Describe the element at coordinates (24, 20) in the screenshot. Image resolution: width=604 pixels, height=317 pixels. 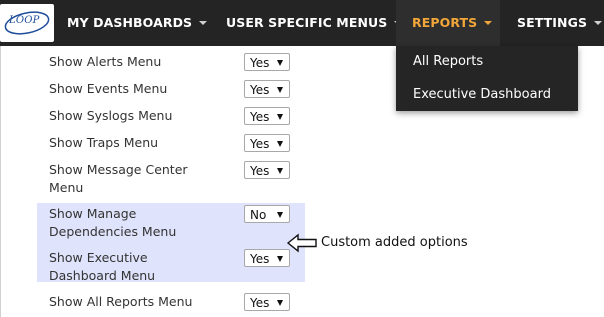
I see `logo-text: LOOP` at that location.